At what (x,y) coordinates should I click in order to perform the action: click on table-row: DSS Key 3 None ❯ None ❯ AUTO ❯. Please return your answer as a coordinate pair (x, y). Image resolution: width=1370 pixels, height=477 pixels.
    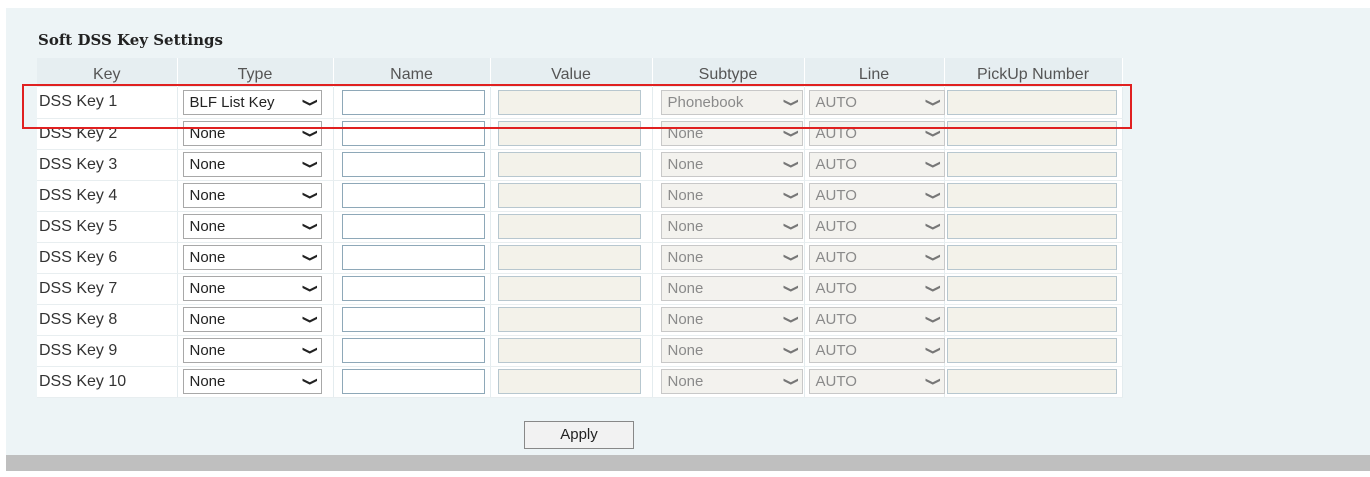
    Looking at the image, I should click on (580, 165).